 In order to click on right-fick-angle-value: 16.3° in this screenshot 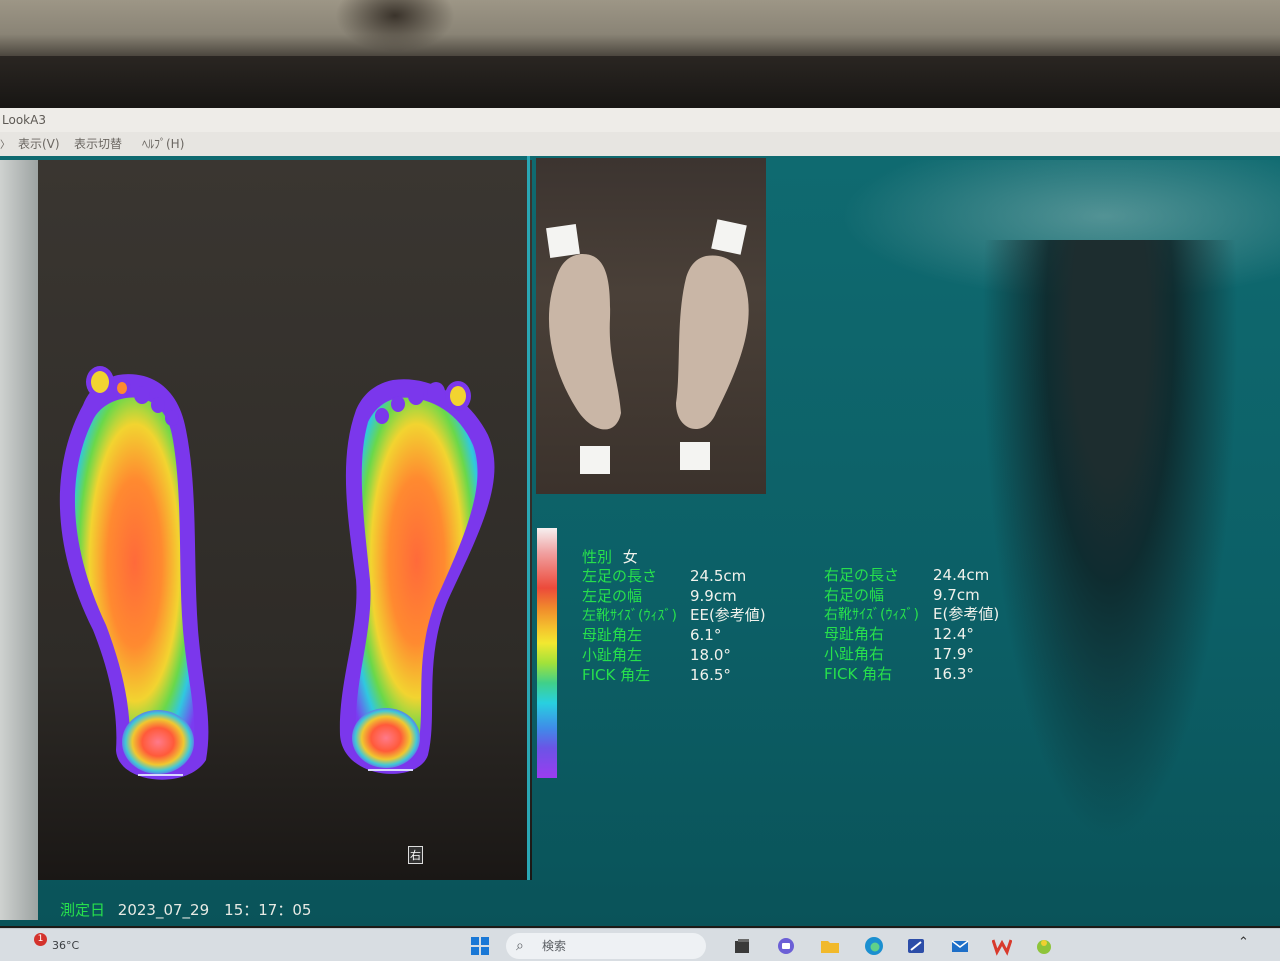, I will do `click(953, 674)`.